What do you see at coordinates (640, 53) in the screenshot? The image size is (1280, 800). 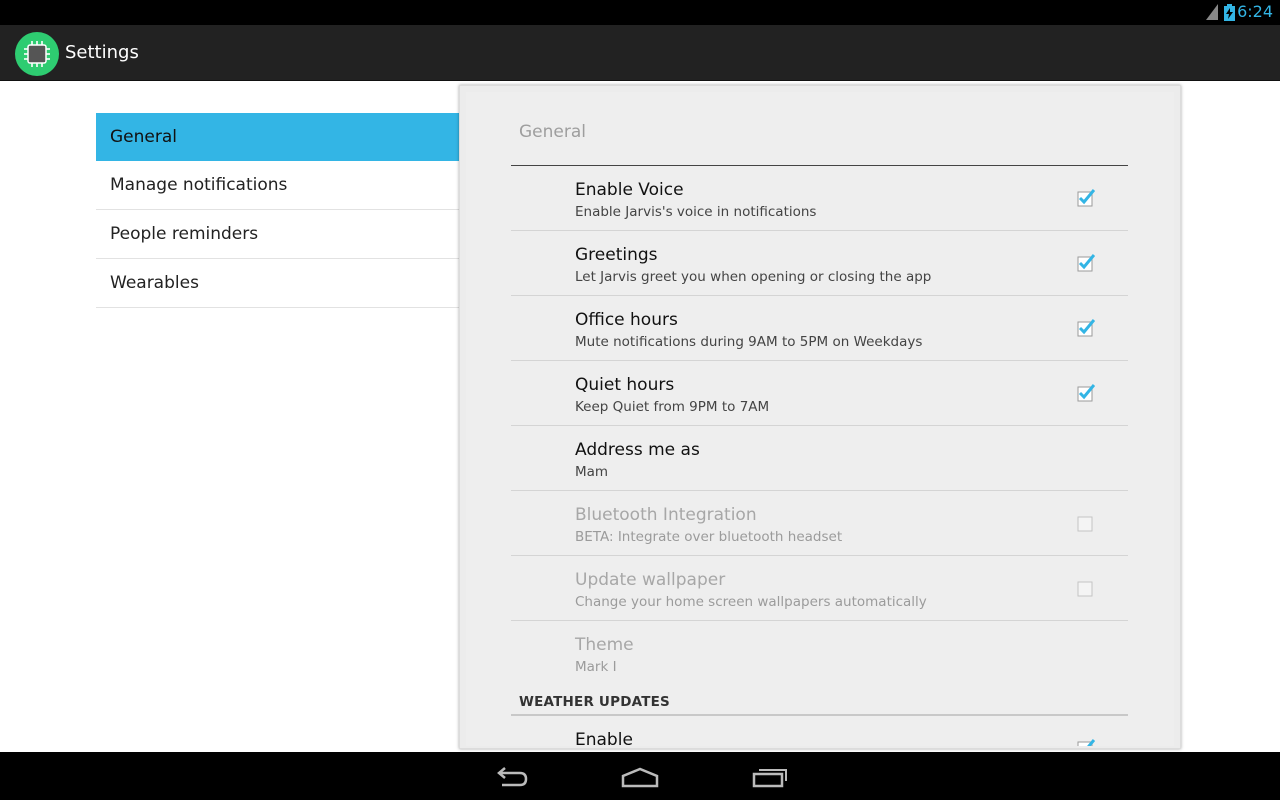 I see `action-bar: Settings` at bounding box center [640, 53].